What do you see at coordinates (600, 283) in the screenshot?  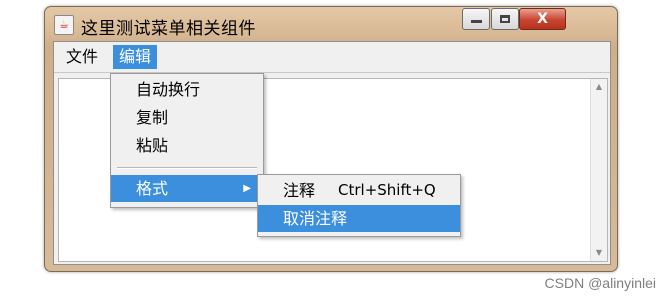 I see `watermark: CSDN @alinyinlei` at bounding box center [600, 283].